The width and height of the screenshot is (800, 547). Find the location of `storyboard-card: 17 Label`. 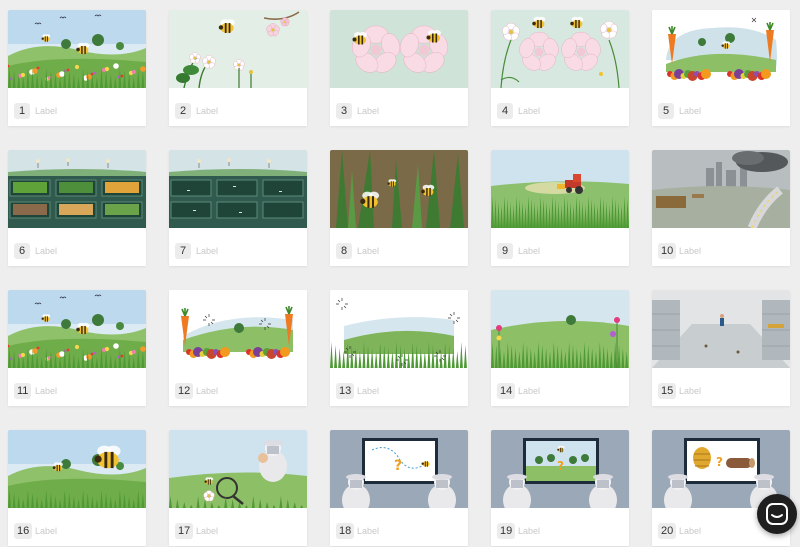

storyboard-card: 17 Label is located at coordinates (238, 488).